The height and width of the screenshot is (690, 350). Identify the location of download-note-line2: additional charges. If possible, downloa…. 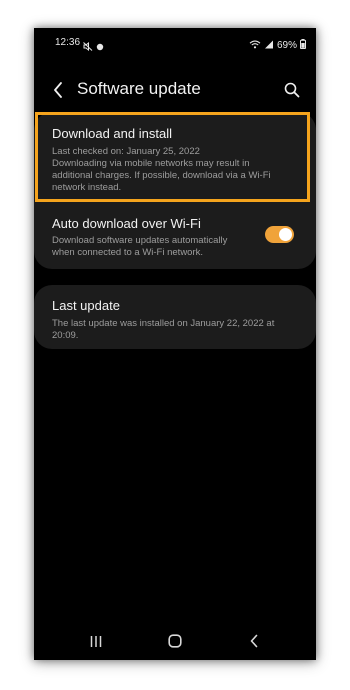
(161, 175).